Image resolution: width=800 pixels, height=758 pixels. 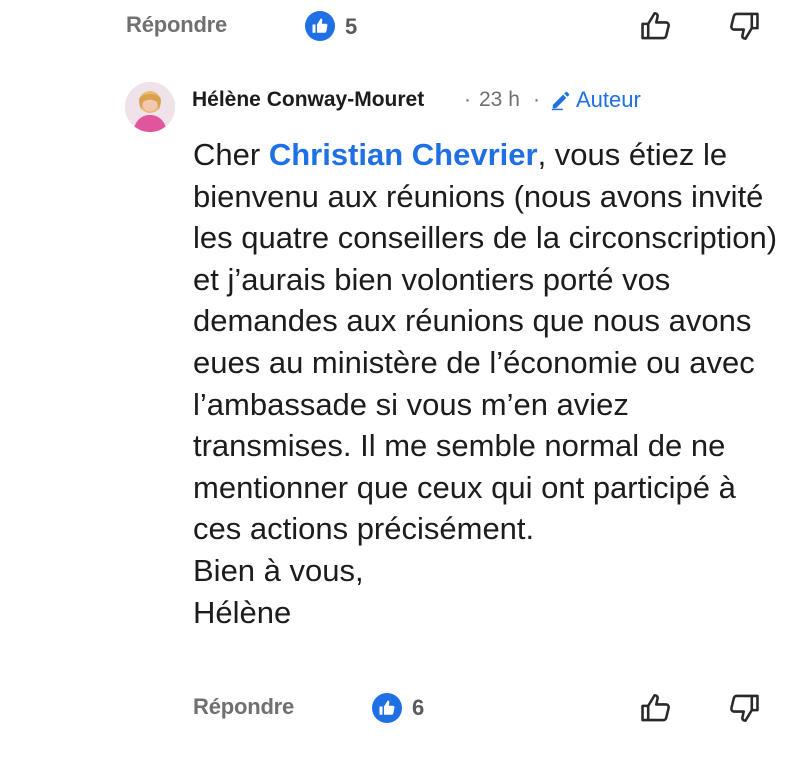 I want to click on pencil-icon, so click(x=560, y=101).